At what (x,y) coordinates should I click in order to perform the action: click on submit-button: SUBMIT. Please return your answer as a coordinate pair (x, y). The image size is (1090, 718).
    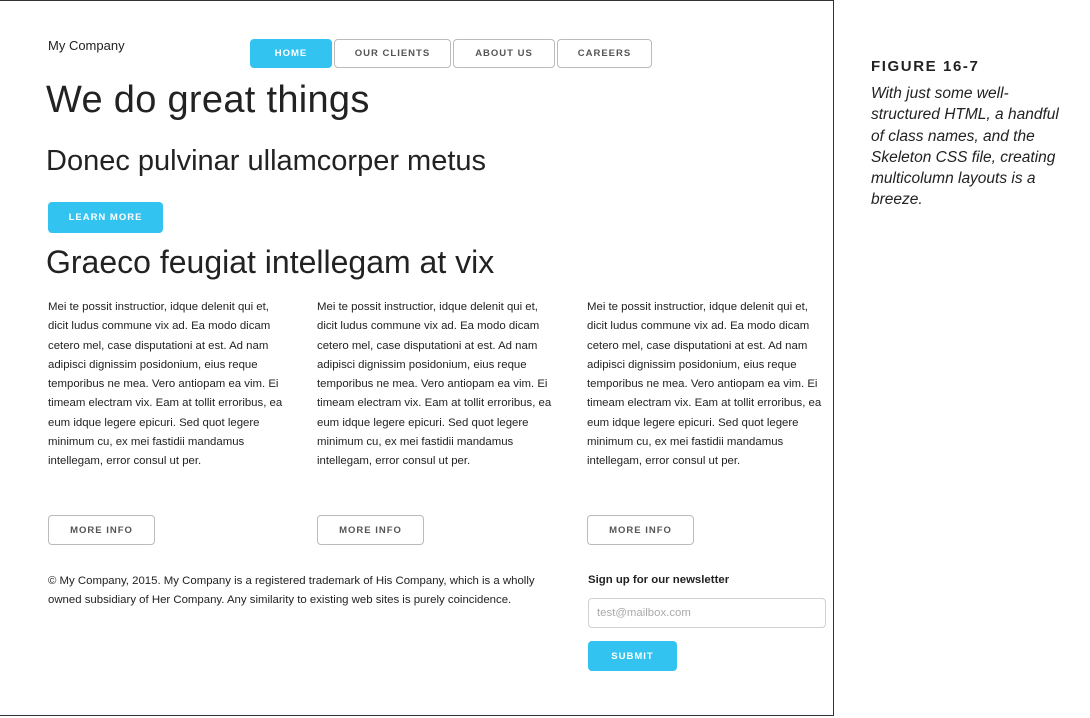
    Looking at the image, I should click on (632, 656).